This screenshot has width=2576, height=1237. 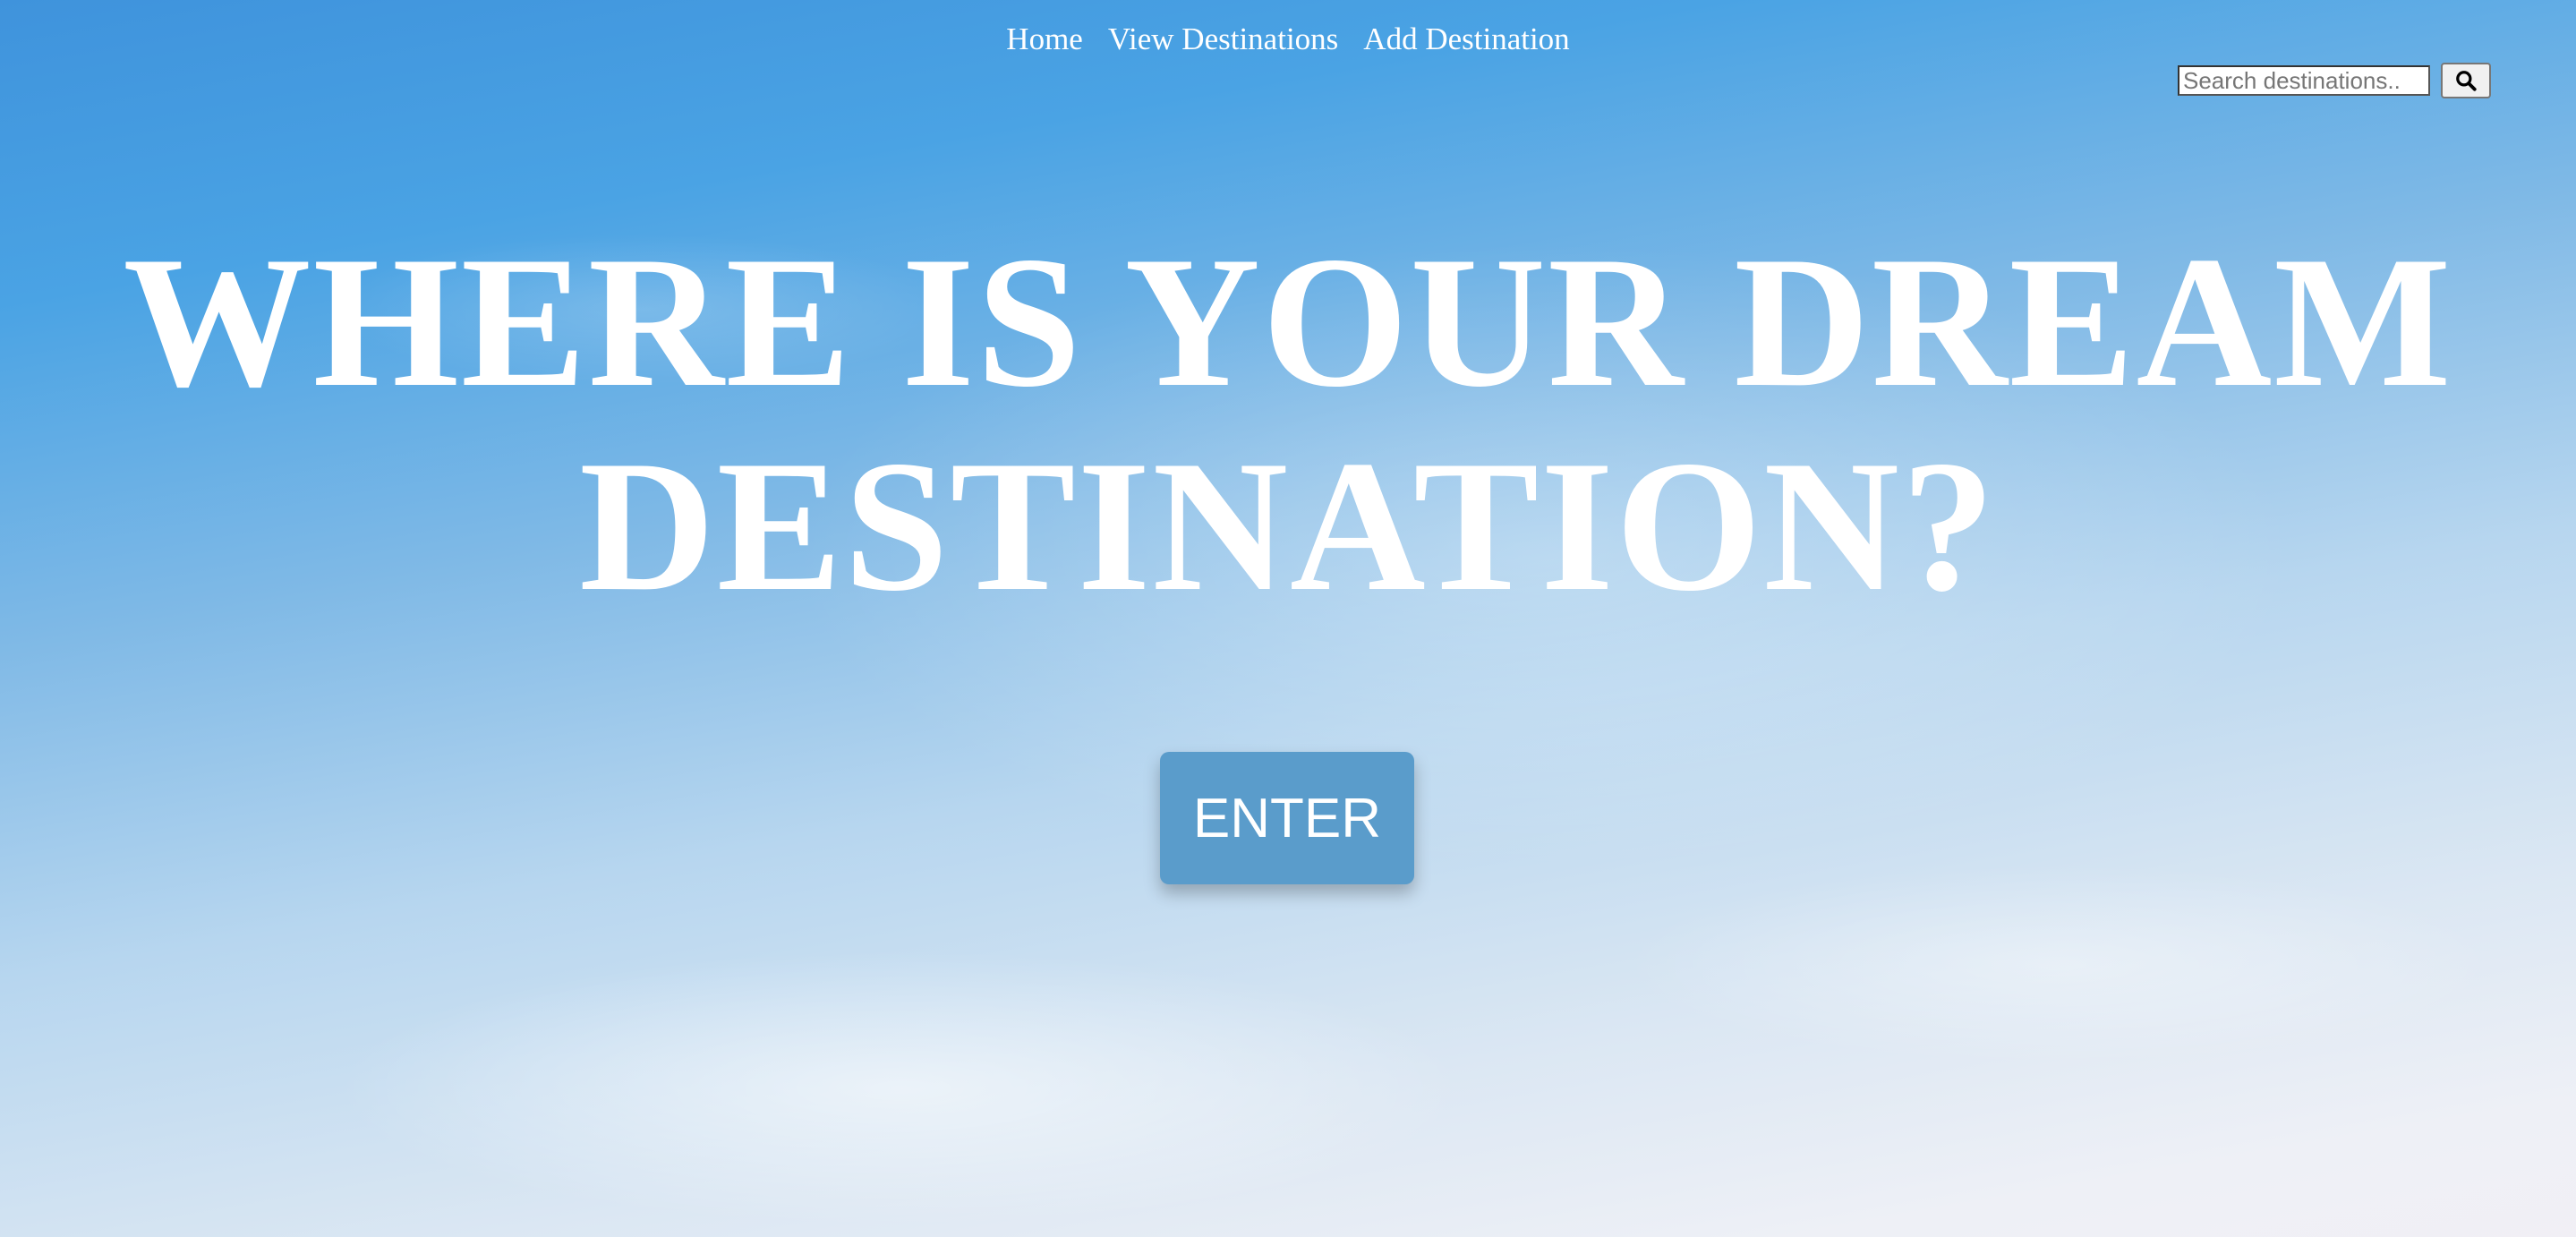 What do you see at coordinates (1466, 38) in the screenshot?
I see `nav-link-add-destination: Add Destination` at bounding box center [1466, 38].